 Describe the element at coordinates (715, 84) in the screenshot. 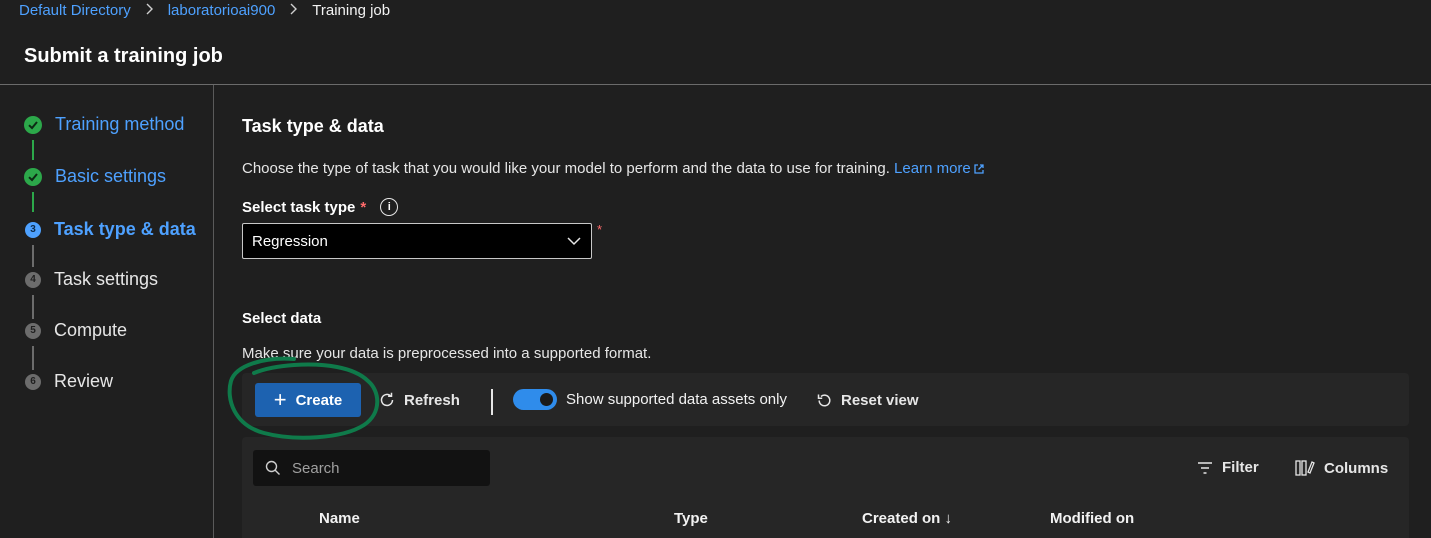

I see `title-divider` at that location.